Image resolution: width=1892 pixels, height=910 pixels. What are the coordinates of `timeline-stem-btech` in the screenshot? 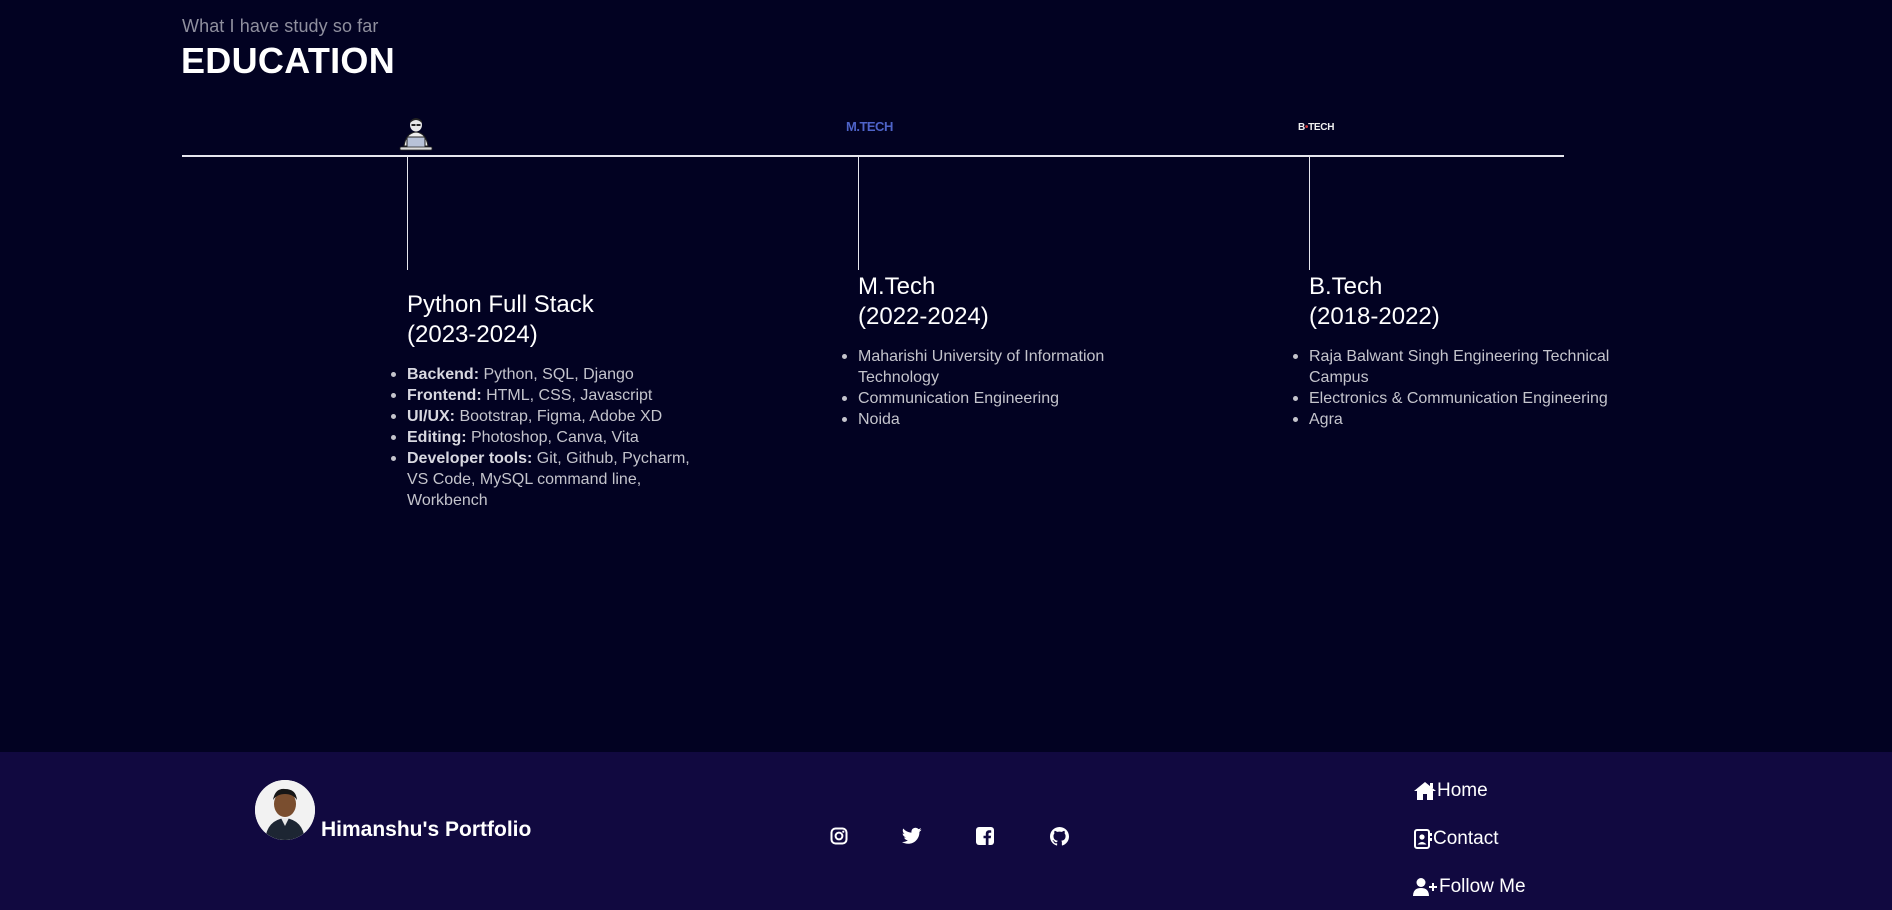 It's located at (1309, 213).